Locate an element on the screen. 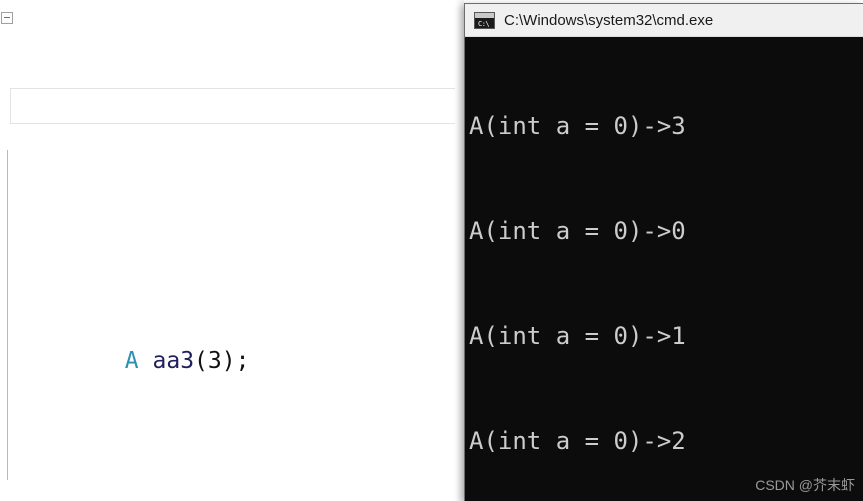 The width and height of the screenshot is (863, 501). cmd-exe-icon: C:\ is located at coordinates (484, 20).